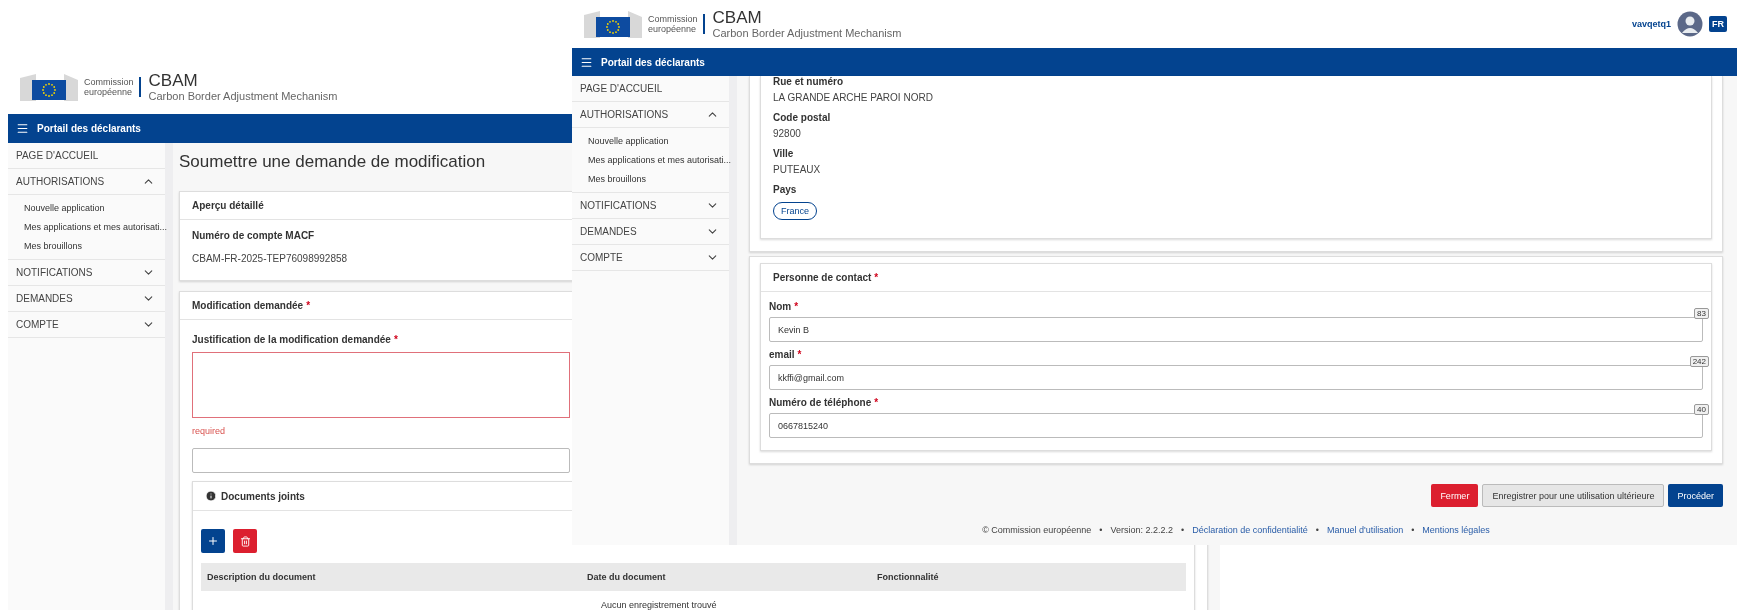 Image resolution: width=1737 pixels, height=610 pixels. I want to click on delete-button, so click(245, 541).